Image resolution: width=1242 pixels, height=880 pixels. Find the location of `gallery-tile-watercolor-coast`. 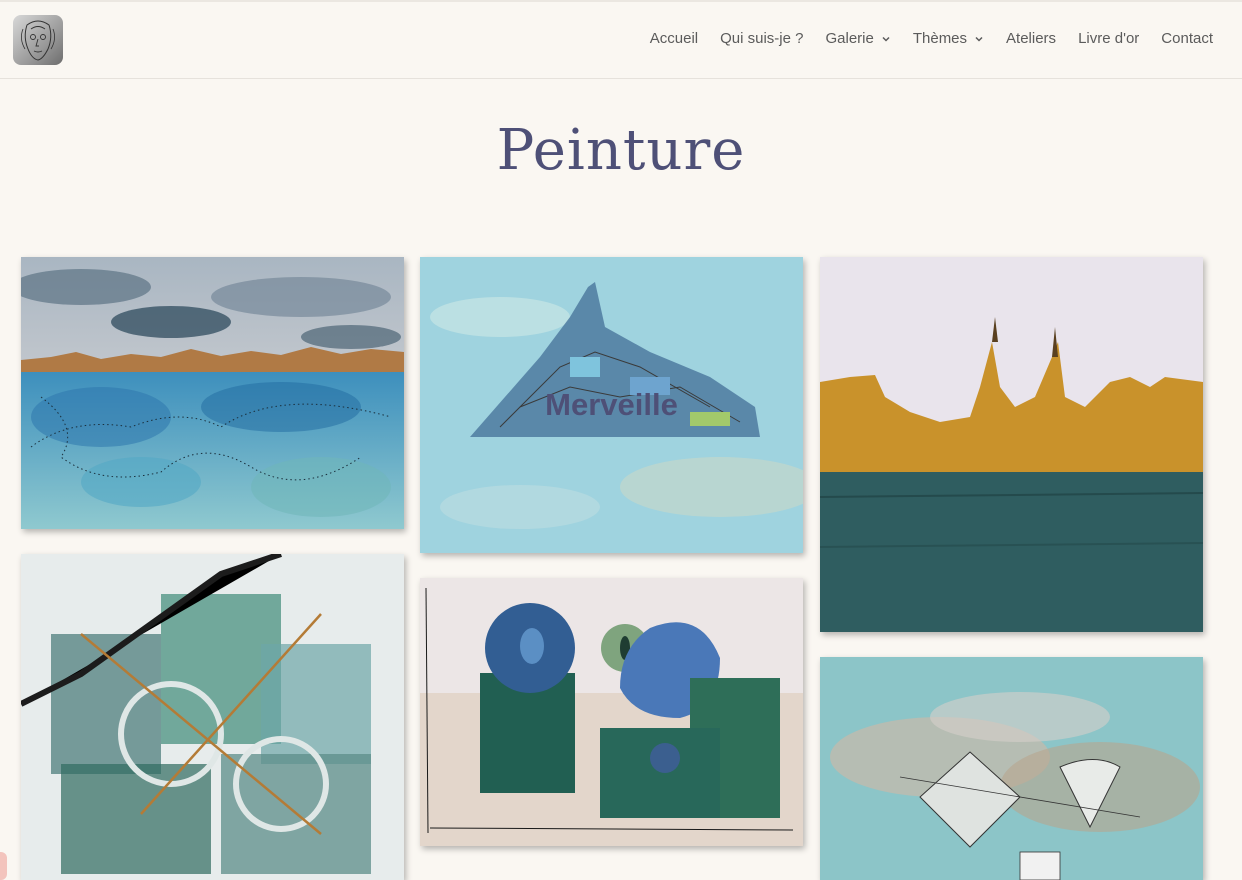

gallery-tile-watercolor-coast is located at coordinates (212, 393).